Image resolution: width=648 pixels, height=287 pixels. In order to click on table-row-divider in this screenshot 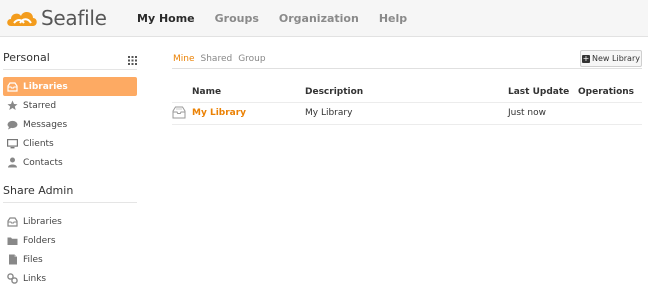, I will do `click(407, 124)`.